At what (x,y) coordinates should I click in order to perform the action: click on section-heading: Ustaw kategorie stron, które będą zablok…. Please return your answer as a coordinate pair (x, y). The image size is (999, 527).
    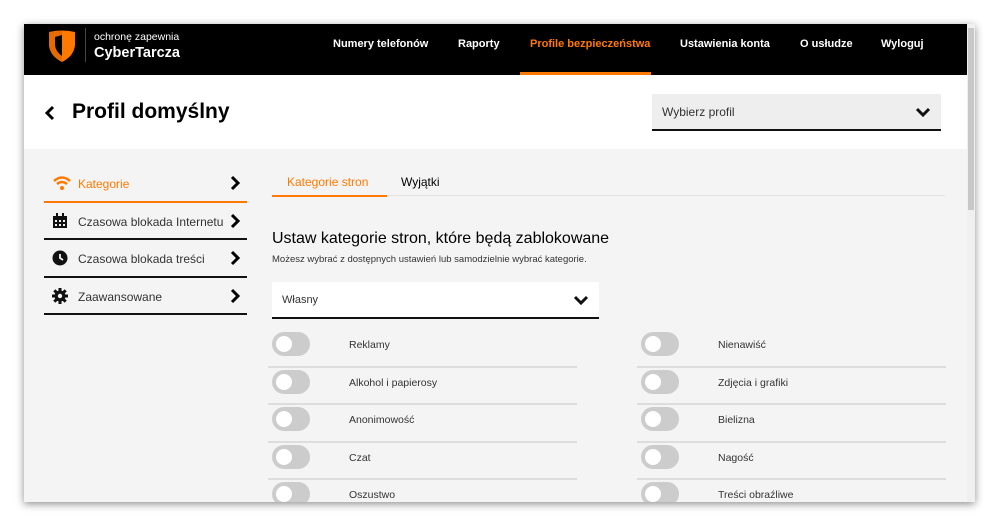
    Looking at the image, I should click on (441, 238).